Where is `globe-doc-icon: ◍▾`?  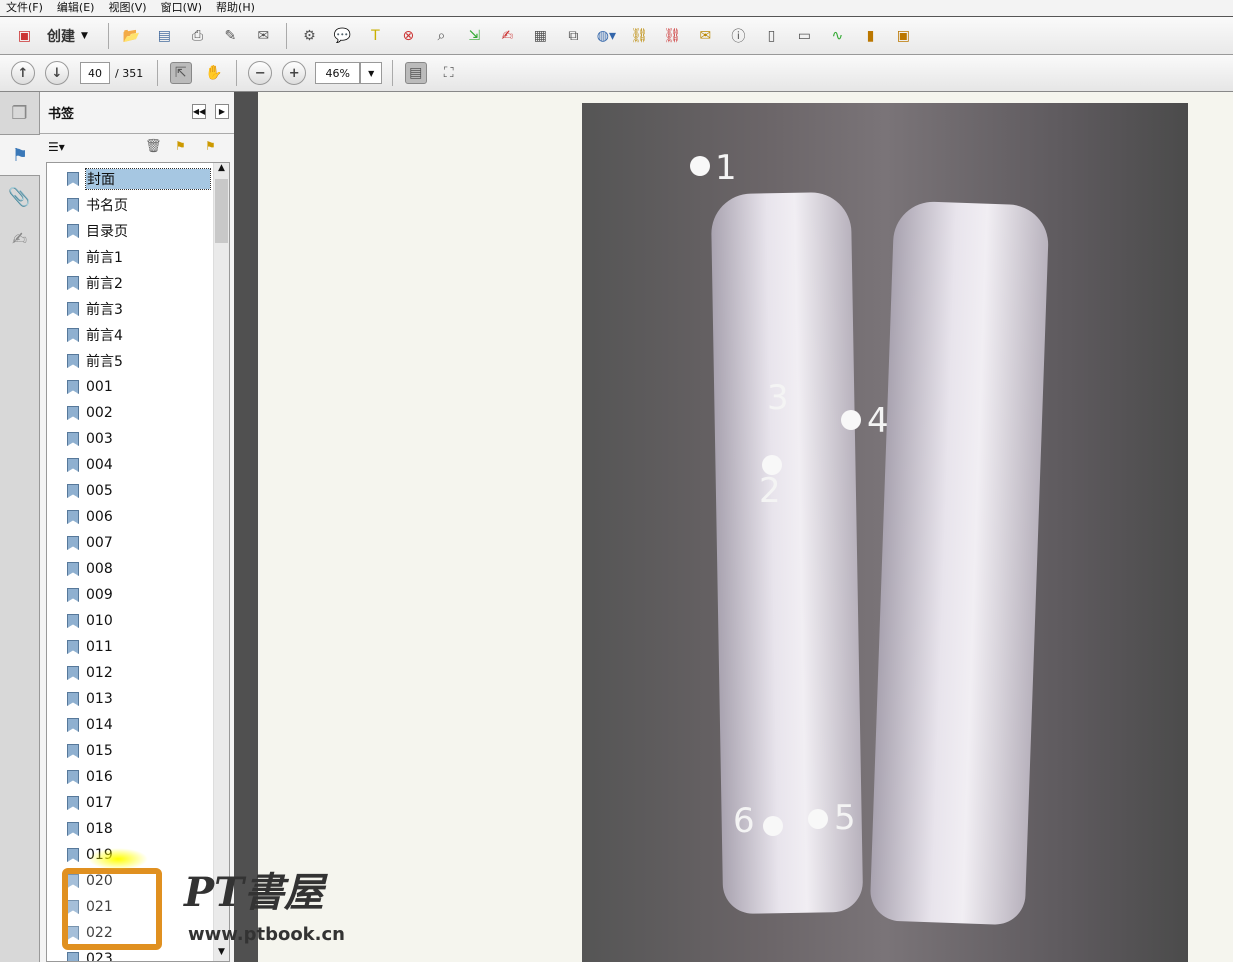 globe-doc-icon: ◍▾ is located at coordinates (606, 36).